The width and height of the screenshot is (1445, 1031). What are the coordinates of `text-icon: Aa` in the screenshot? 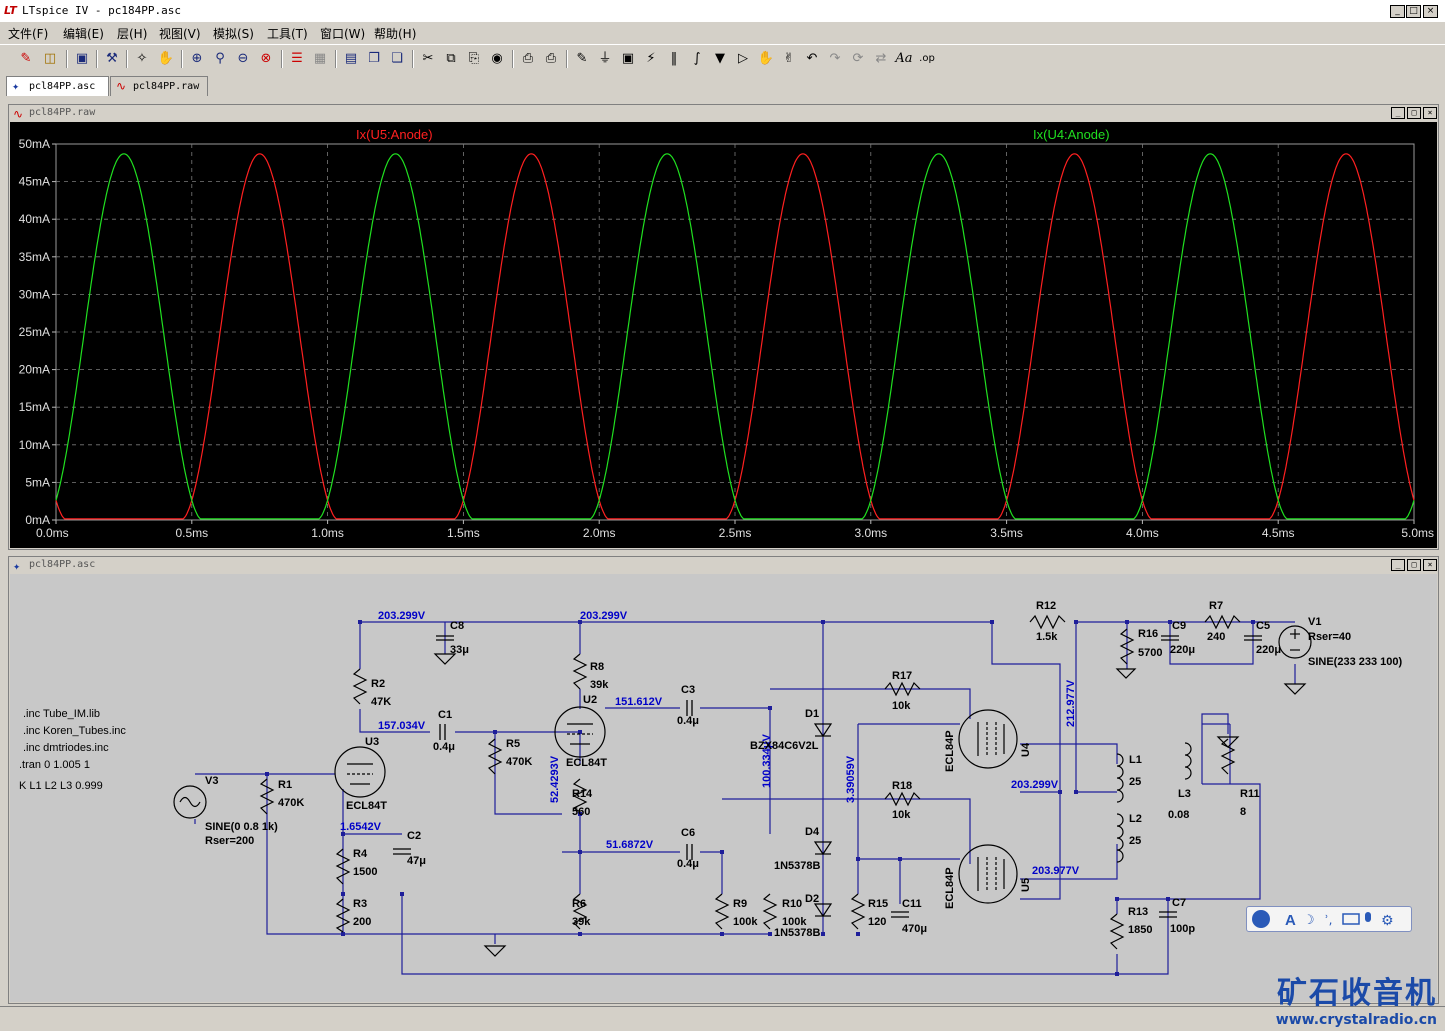 It's located at (904, 59).